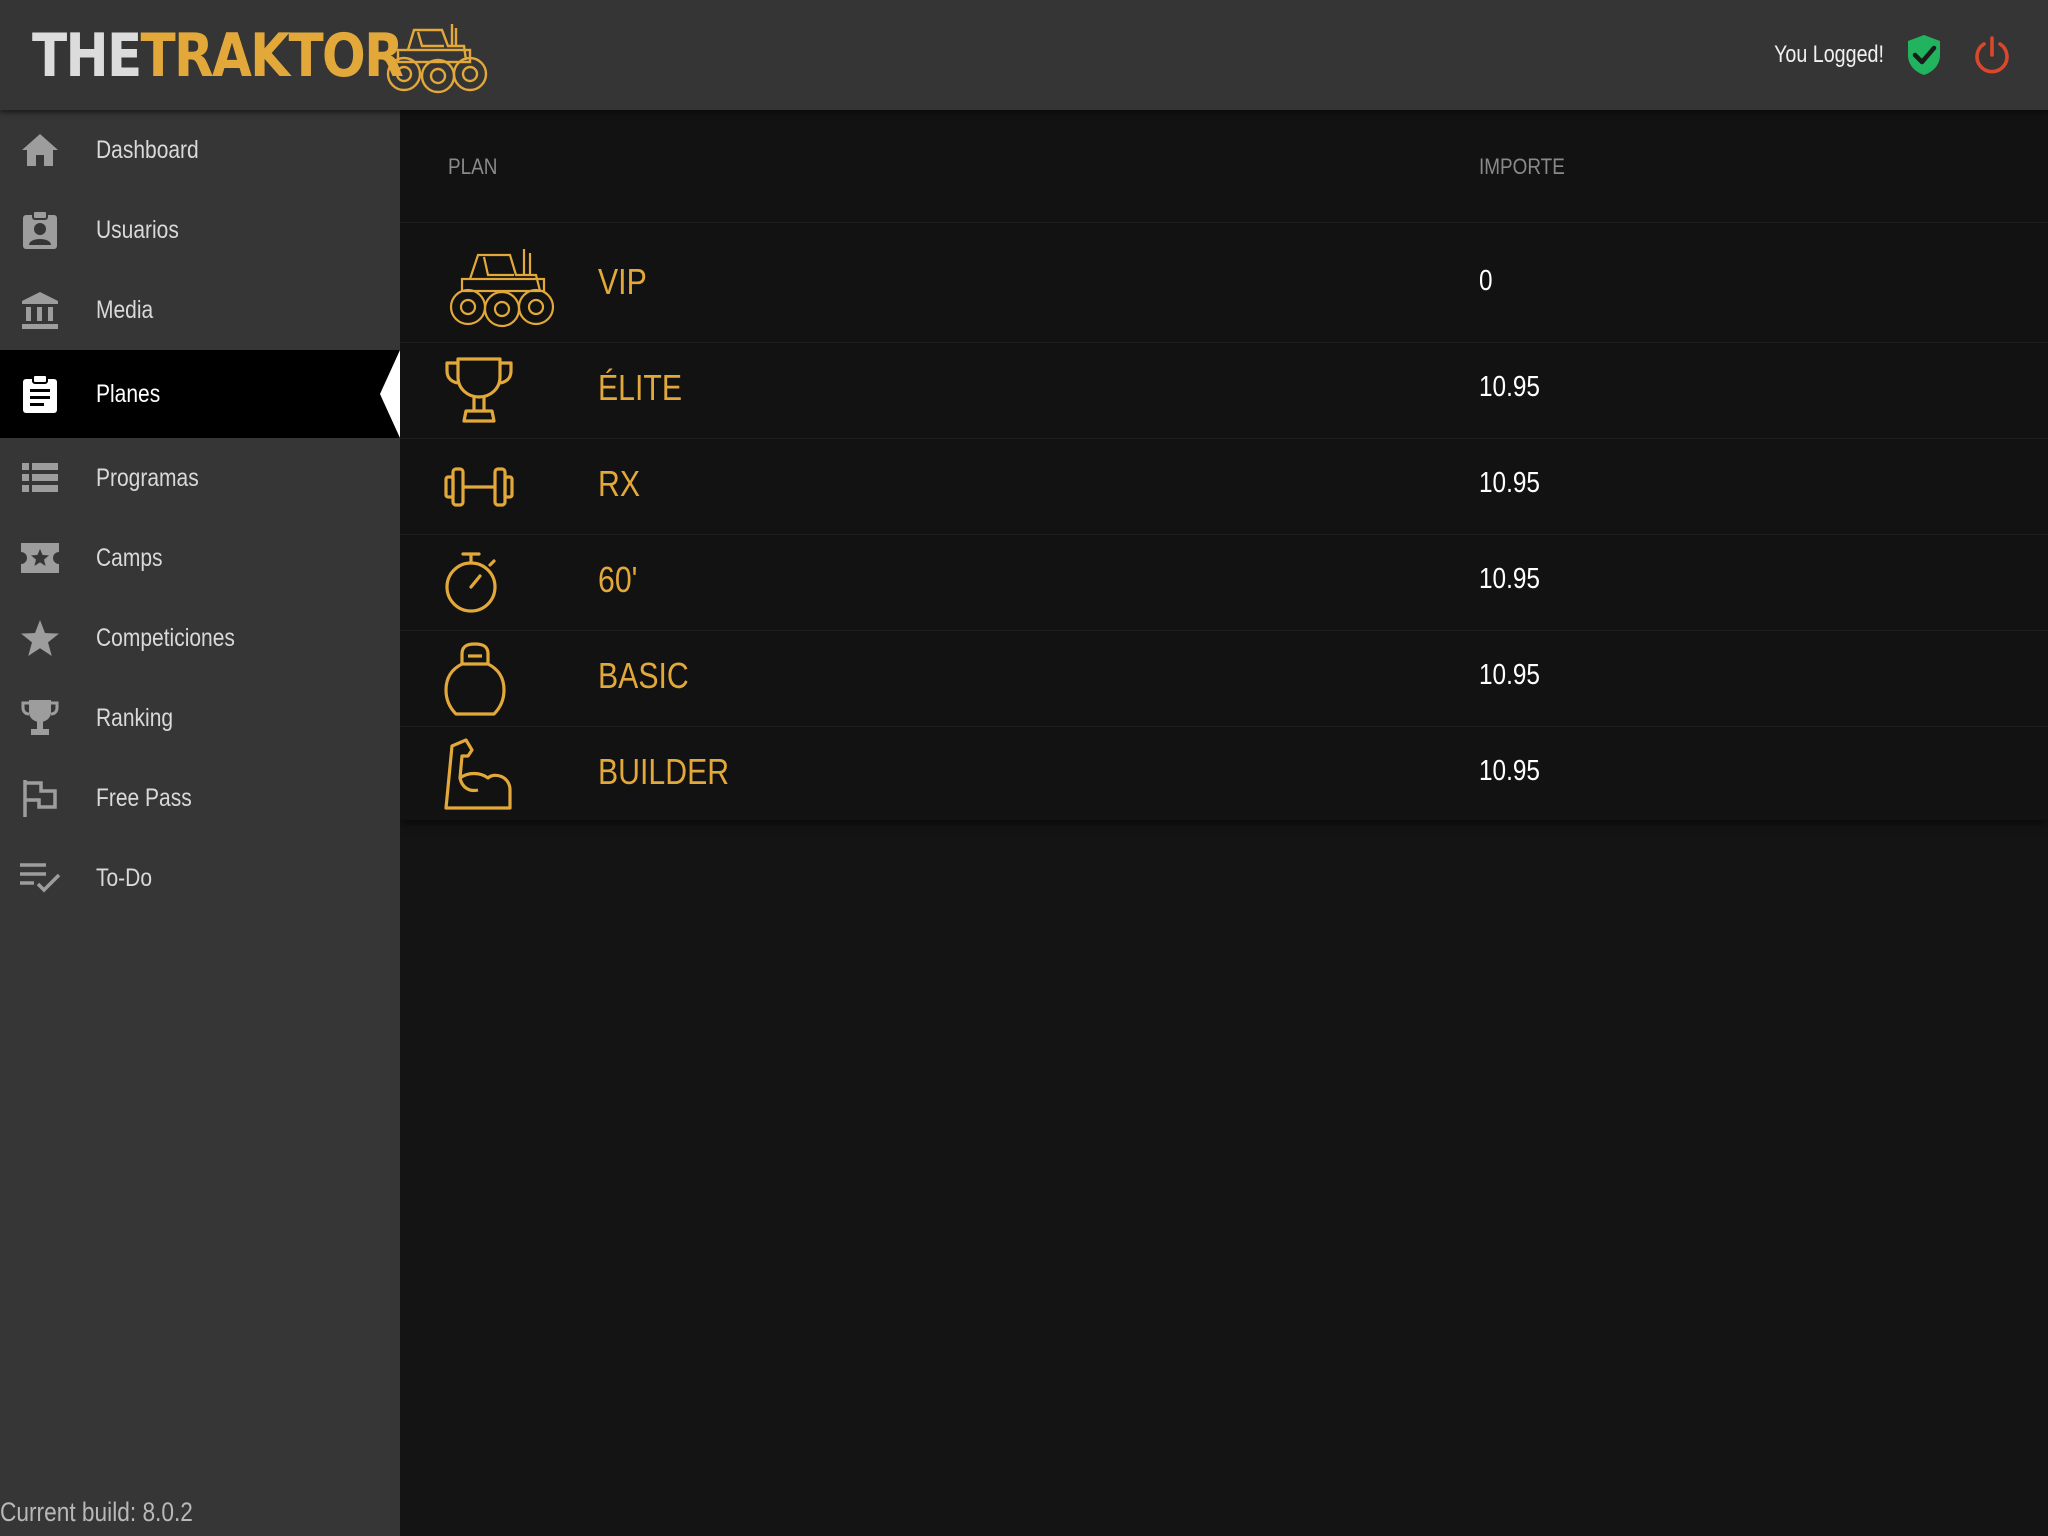 The height and width of the screenshot is (1536, 2048). Describe the element at coordinates (1522, 166) in the screenshot. I see `column-header-amount: IMPORTE` at that location.